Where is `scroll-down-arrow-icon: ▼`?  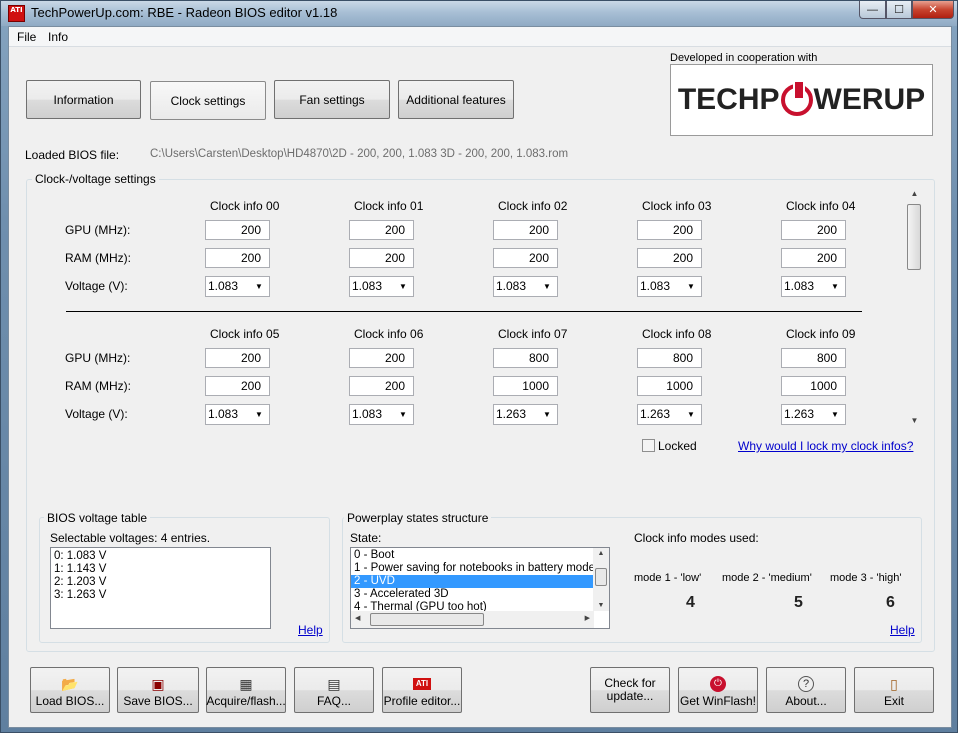 scroll-down-arrow-icon: ▼ is located at coordinates (914, 420).